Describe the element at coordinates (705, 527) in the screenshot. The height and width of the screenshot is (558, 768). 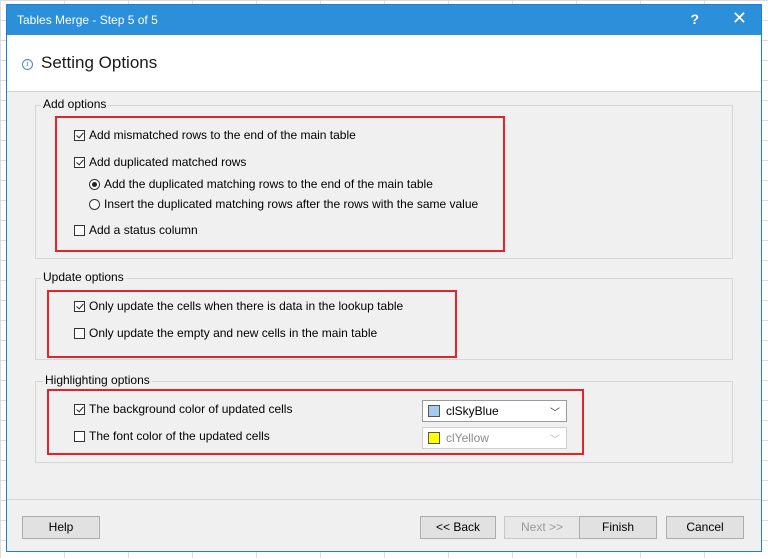
I see `cancel-button: Cancel` at that location.